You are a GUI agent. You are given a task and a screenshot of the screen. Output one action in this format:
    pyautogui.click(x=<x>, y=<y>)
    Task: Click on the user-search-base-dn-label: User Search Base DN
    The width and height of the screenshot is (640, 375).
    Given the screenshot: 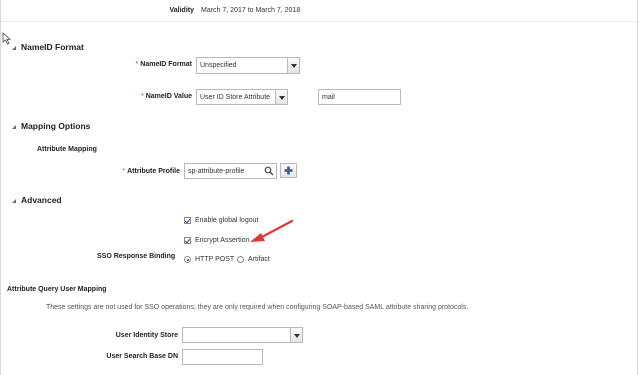 What is the action you would take?
    pyautogui.click(x=142, y=356)
    